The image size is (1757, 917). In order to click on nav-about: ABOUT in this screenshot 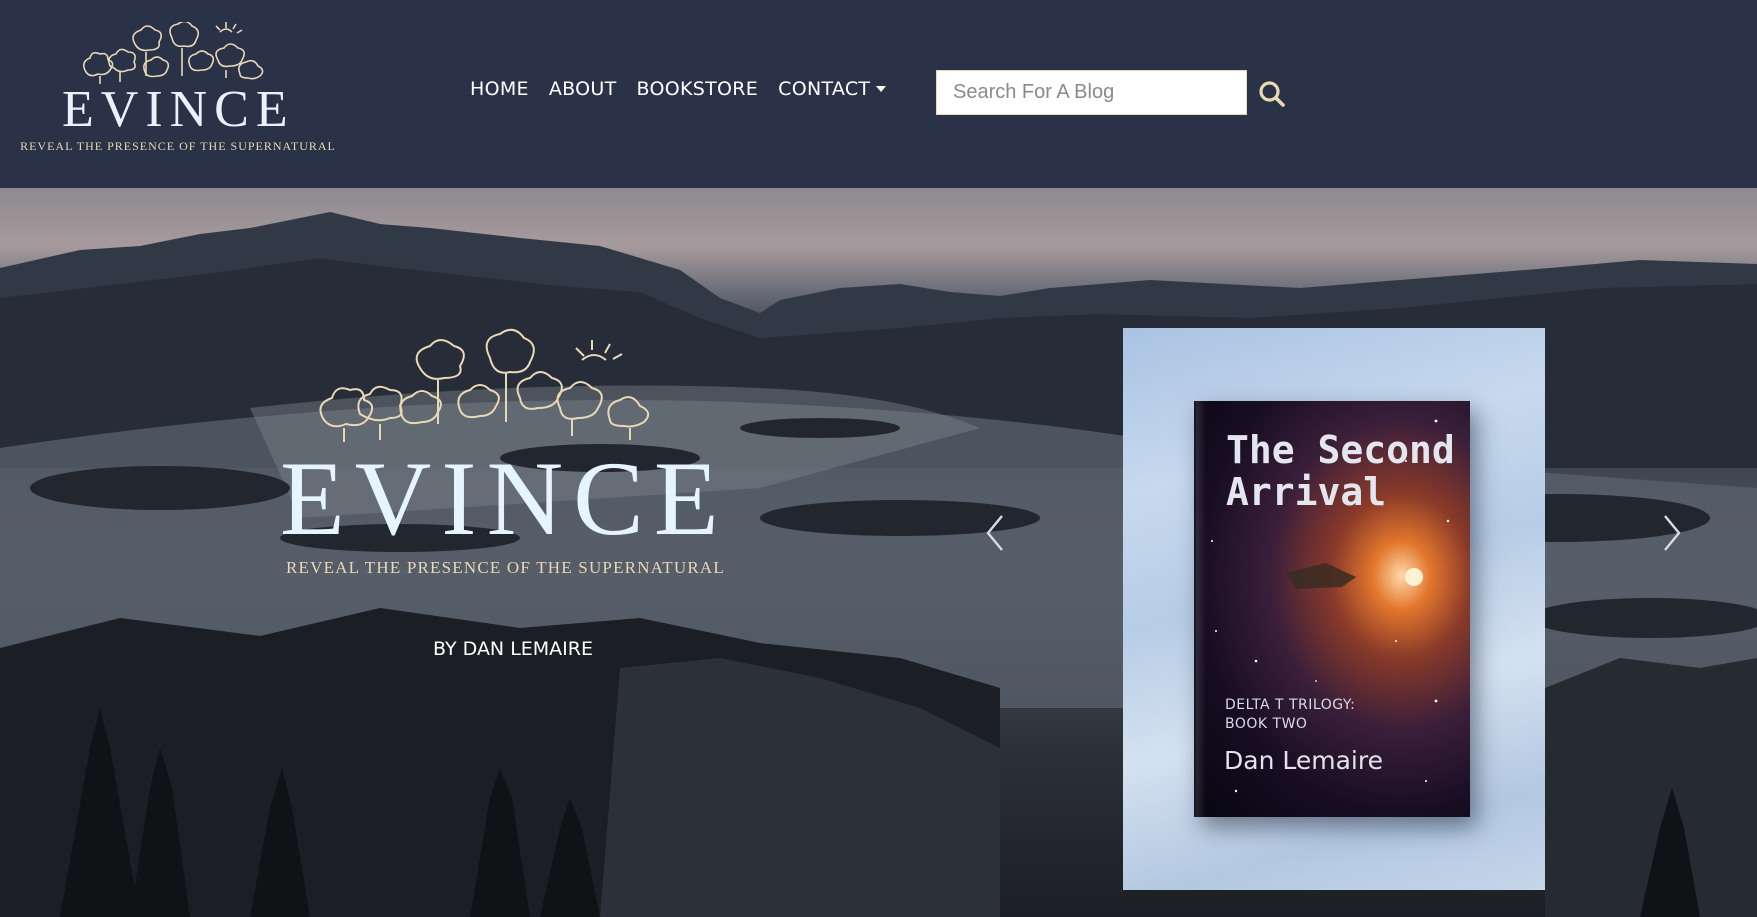, I will do `click(583, 89)`.